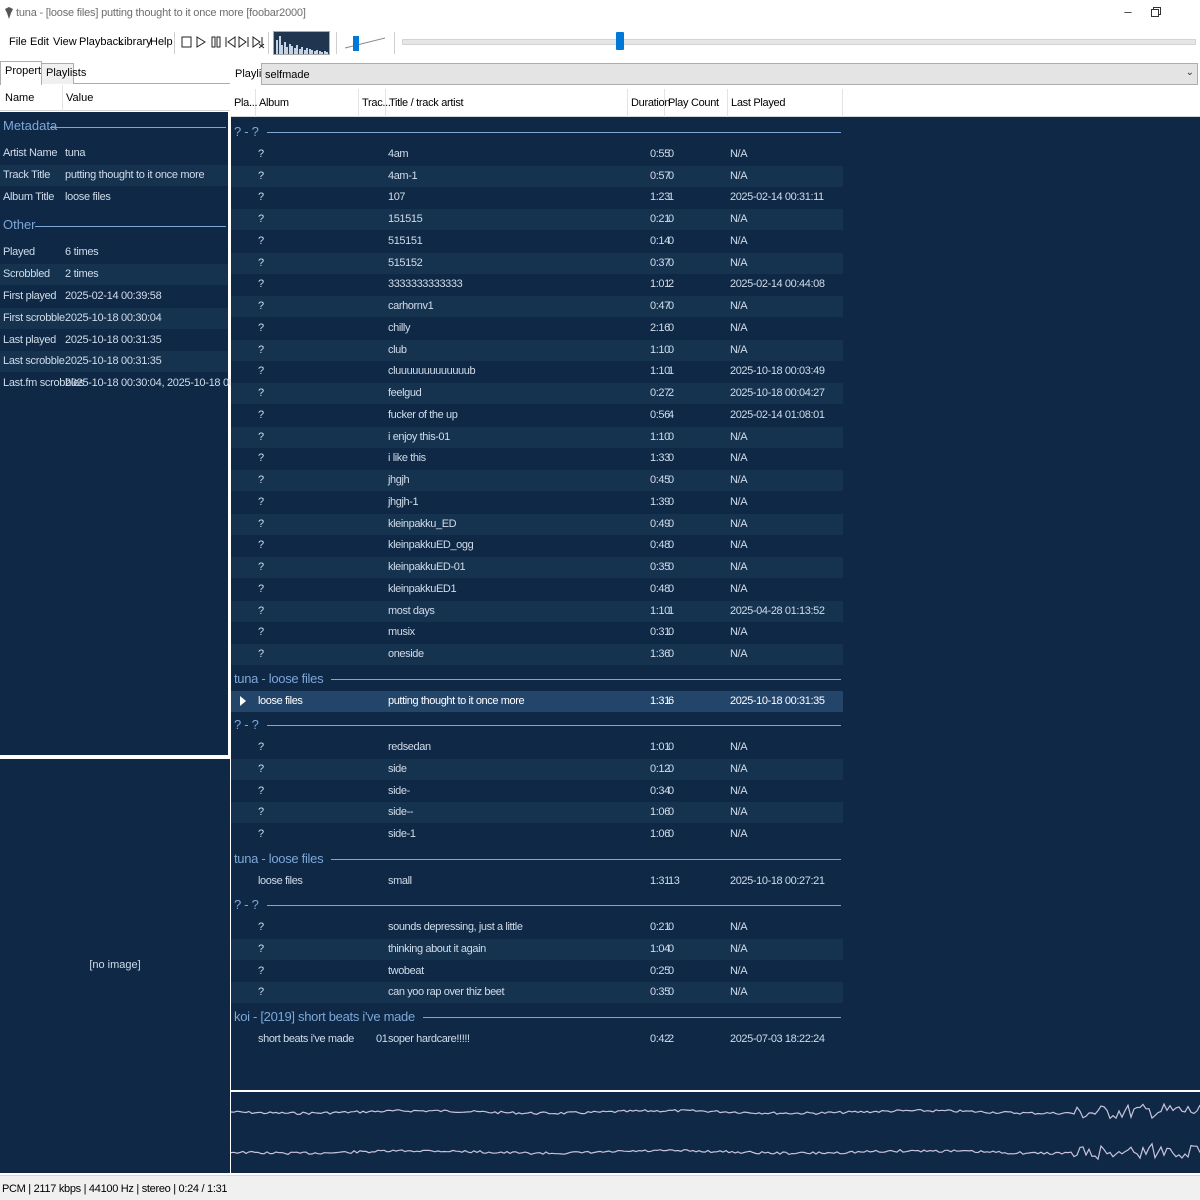  Describe the element at coordinates (39, 42) in the screenshot. I see `menu-edit: Edit` at that location.